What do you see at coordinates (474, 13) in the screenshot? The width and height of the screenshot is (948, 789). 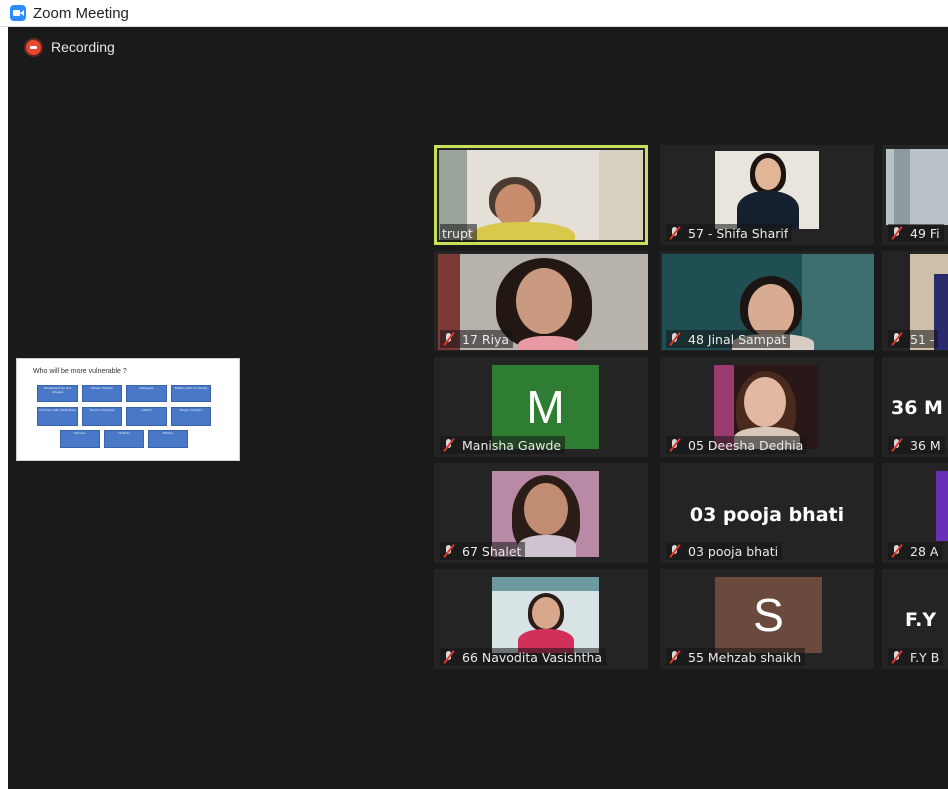 I see `title-bar: Zoom Meeting` at bounding box center [474, 13].